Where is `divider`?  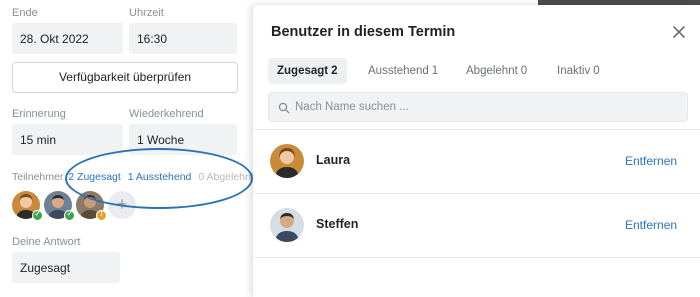 divider is located at coordinates (476, 257).